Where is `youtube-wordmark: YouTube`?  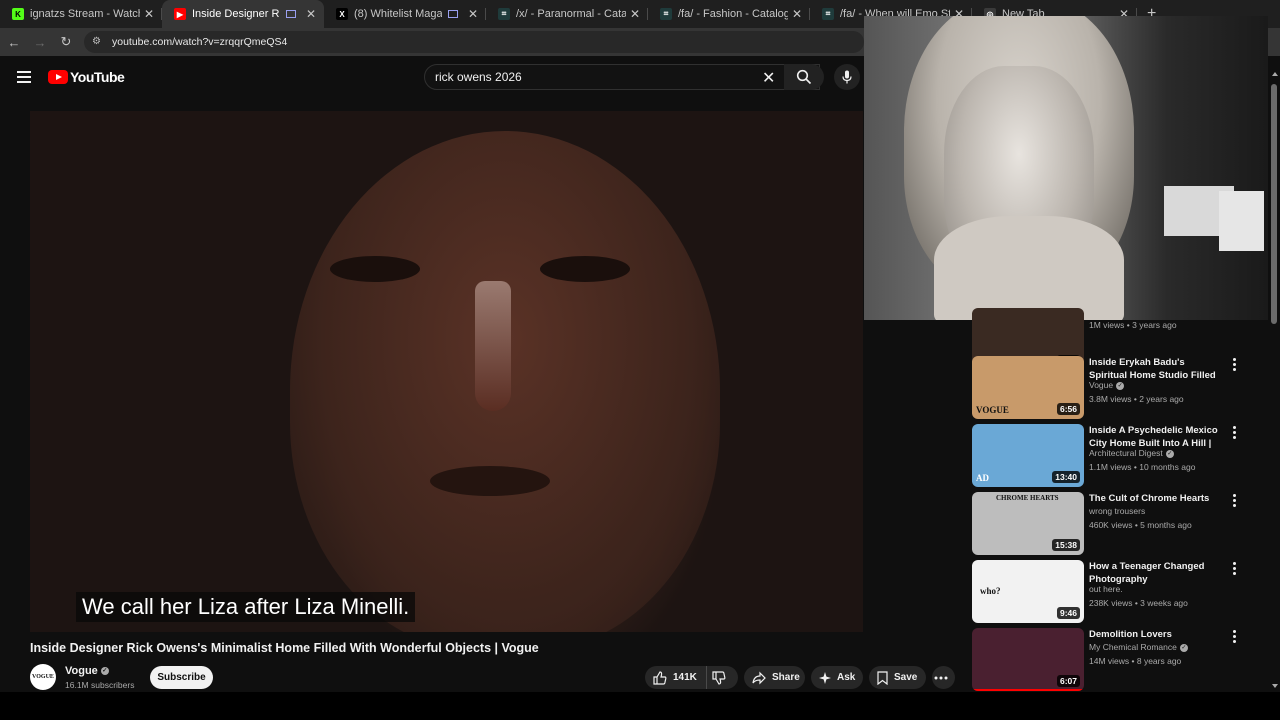
youtube-wordmark: YouTube is located at coordinates (97, 77).